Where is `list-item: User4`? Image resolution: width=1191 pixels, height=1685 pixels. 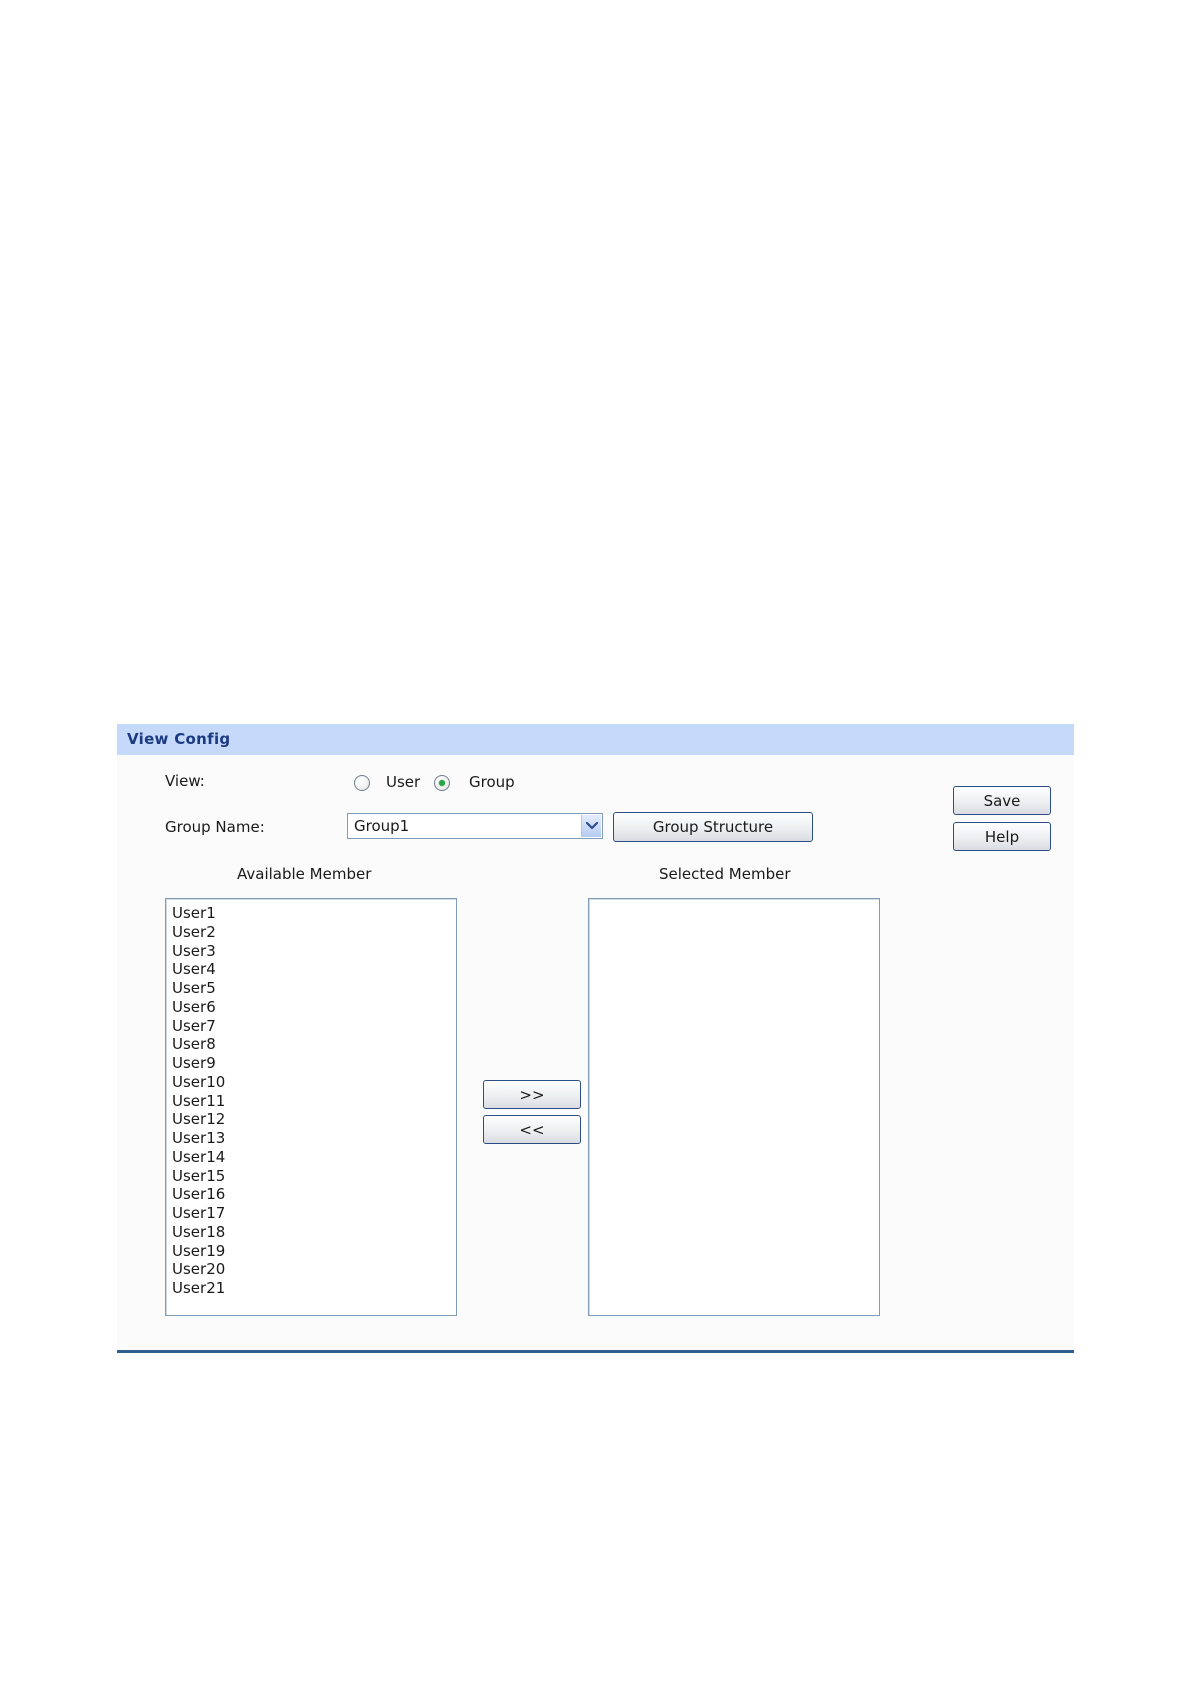
list-item: User4 is located at coordinates (311, 969).